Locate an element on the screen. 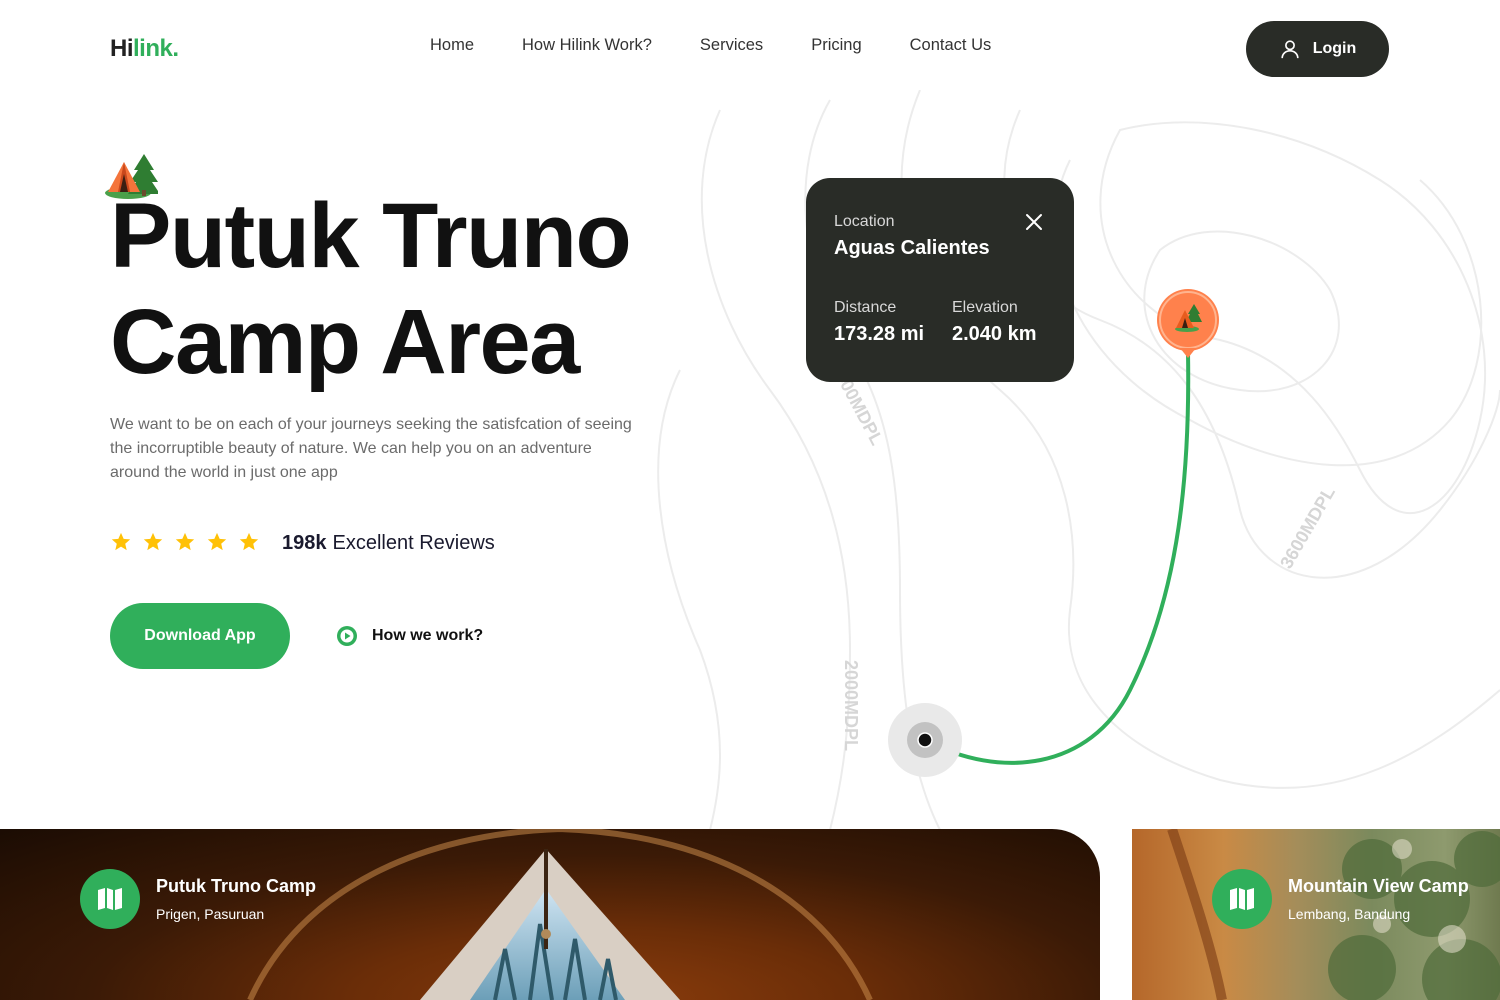 The image size is (1500, 1000). how-we-work-label: How we work? is located at coordinates (428, 635).